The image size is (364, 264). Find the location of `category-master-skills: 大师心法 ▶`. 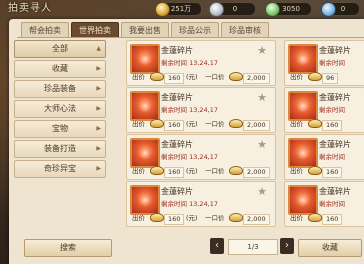

category-master-skills: 大师心法 ▶ is located at coordinates (60, 109).